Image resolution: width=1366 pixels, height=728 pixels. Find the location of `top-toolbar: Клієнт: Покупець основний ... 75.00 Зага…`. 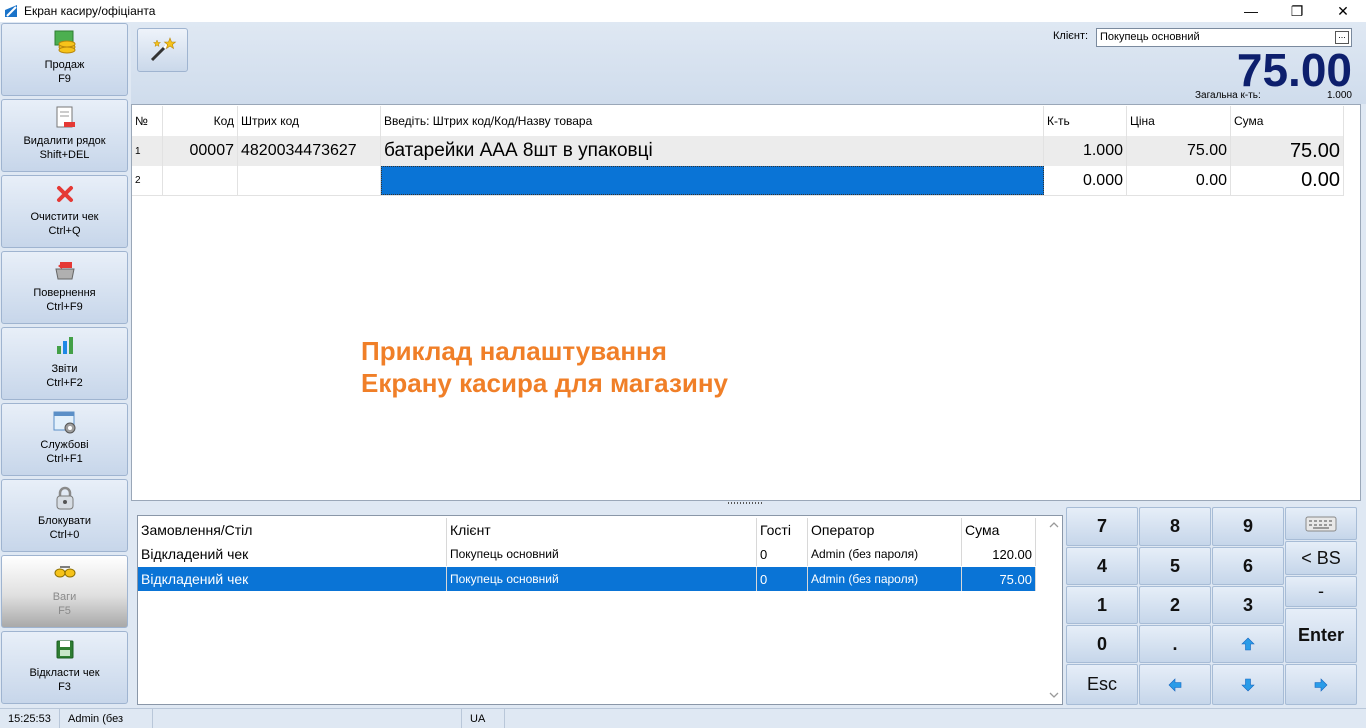

top-toolbar: Клієнт: Покупець основний ... 75.00 Зага… is located at coordinates (748, 63).